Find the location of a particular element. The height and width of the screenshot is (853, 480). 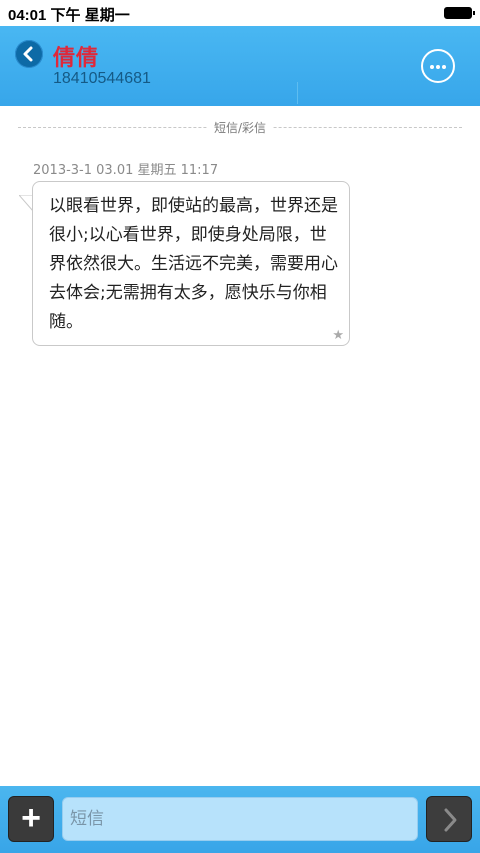

compose-bar: + is located at coordinates (240, 819).